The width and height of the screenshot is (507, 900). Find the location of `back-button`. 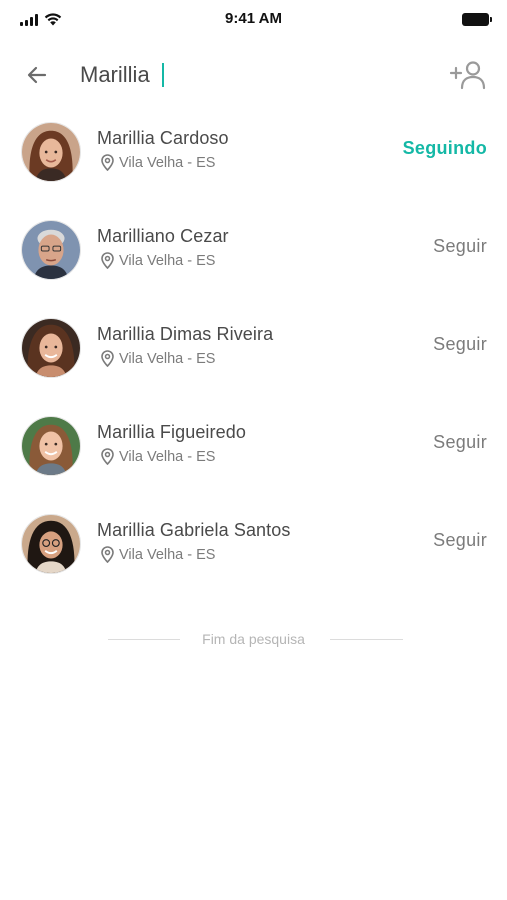

back-button is located at coordinates (37, 75).